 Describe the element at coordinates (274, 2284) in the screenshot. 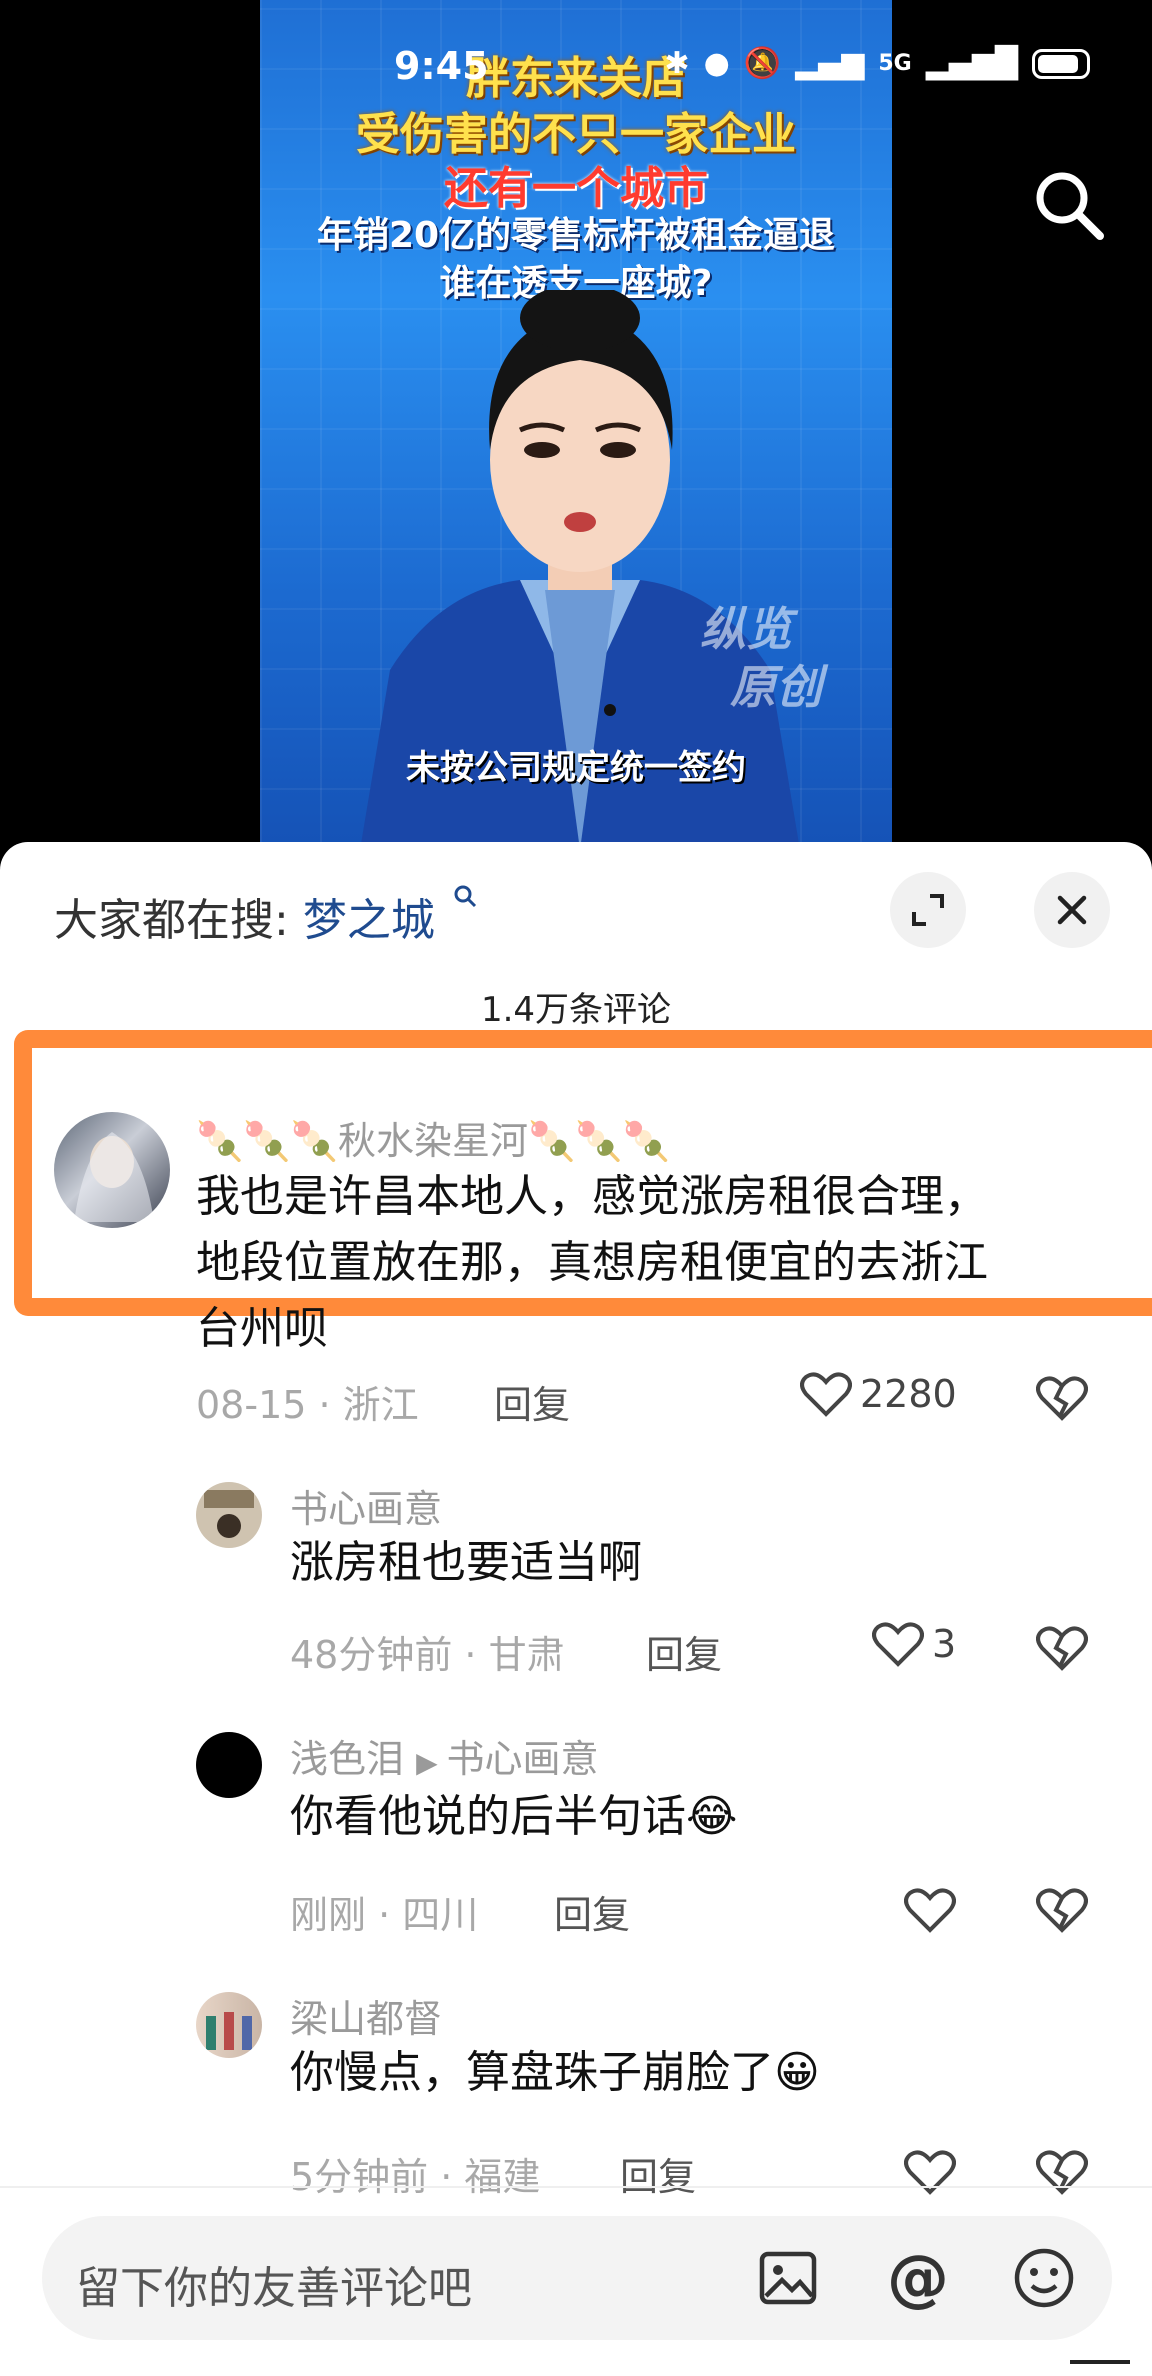

I see `comment-input-placeholder: 留下你的友善评论吧` at that location.